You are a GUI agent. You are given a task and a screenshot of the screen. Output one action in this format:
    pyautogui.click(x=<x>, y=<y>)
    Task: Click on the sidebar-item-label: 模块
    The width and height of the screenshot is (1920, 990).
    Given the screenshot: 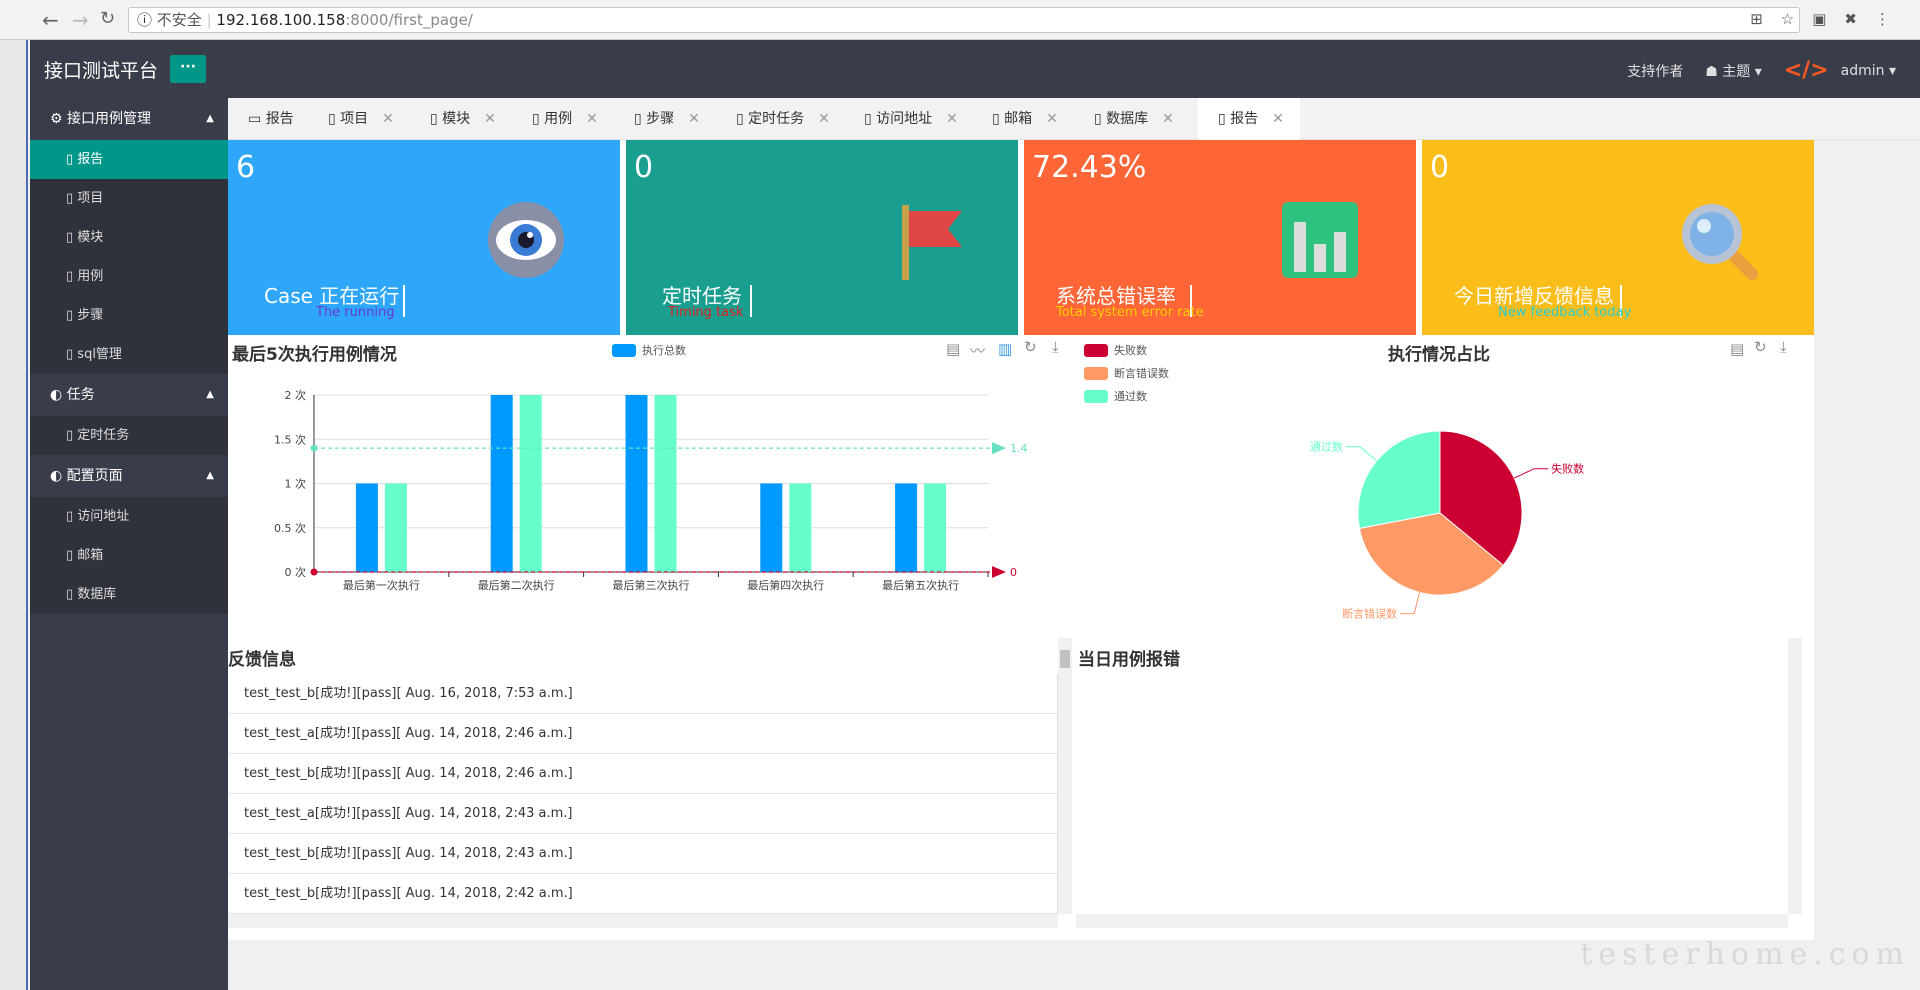 What is the action you would take?
    pyautogui.click(x=90, y=237)
    